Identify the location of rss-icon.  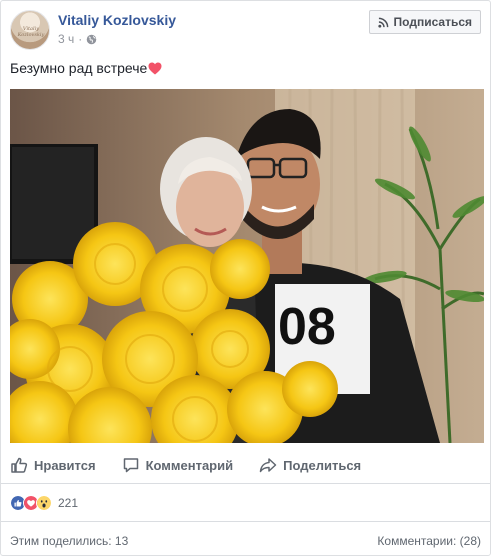
(382, 22).